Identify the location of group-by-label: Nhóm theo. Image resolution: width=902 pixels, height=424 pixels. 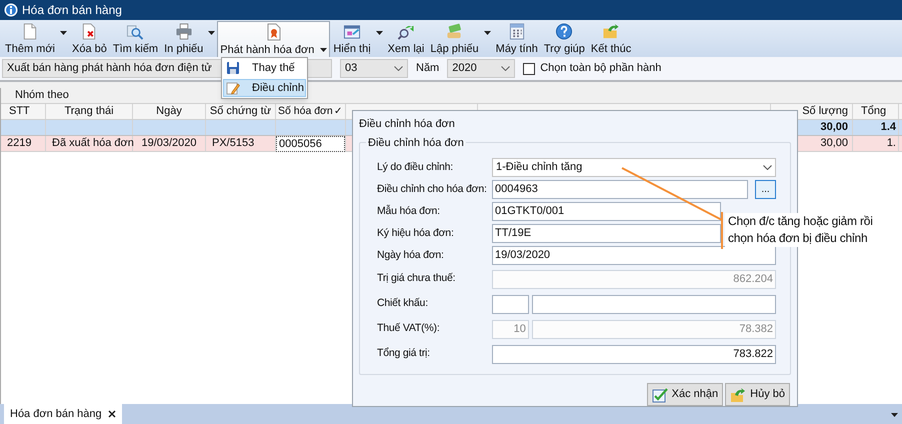
(42, 96).